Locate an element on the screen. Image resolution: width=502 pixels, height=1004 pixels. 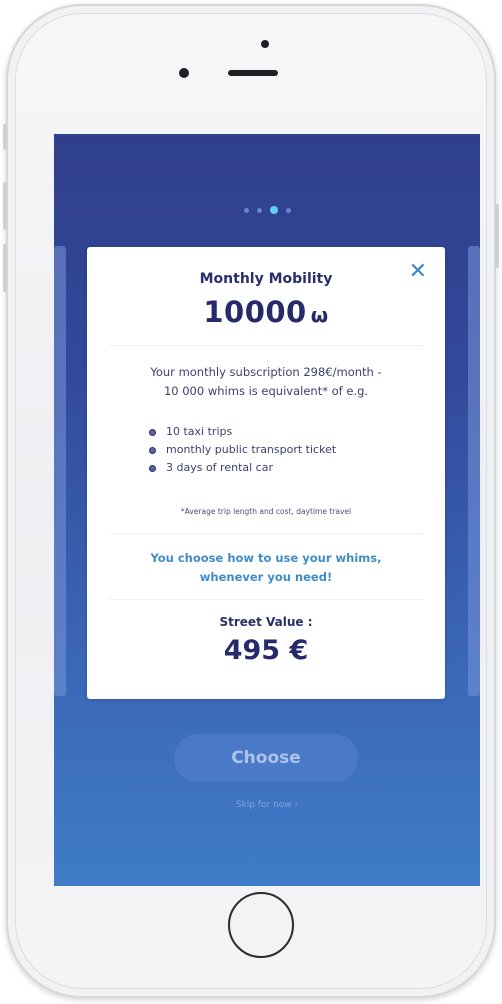
plan-title: Monthly Mobility is located at coordinates (266, 279).